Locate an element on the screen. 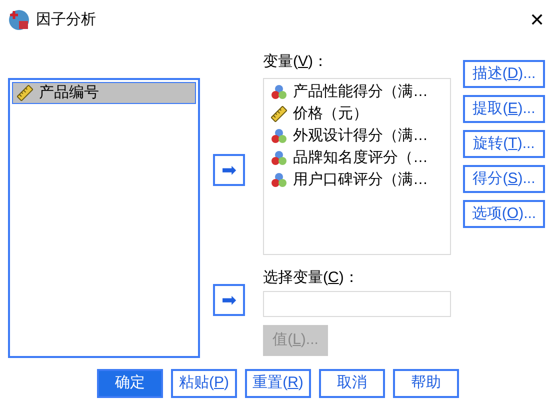 The image size is (560, 414). dialog-button: 帮助 is located at coordinates (426, 383).